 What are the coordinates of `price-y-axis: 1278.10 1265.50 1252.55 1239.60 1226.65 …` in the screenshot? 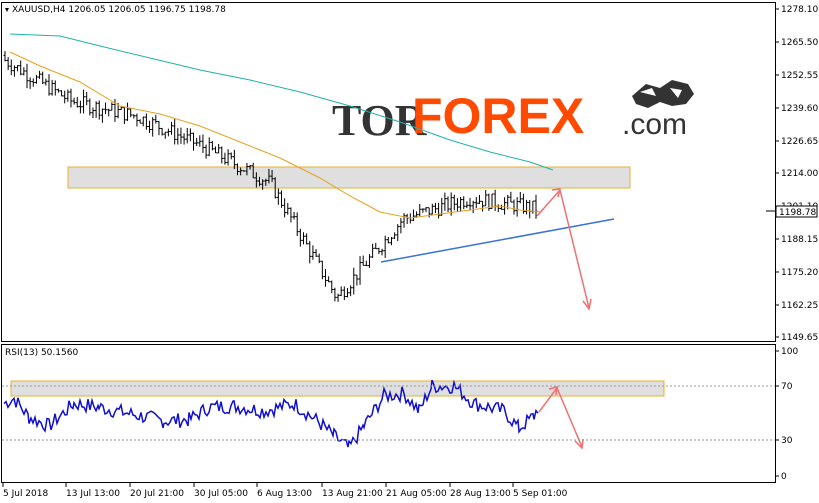 It's located at (796, 174).